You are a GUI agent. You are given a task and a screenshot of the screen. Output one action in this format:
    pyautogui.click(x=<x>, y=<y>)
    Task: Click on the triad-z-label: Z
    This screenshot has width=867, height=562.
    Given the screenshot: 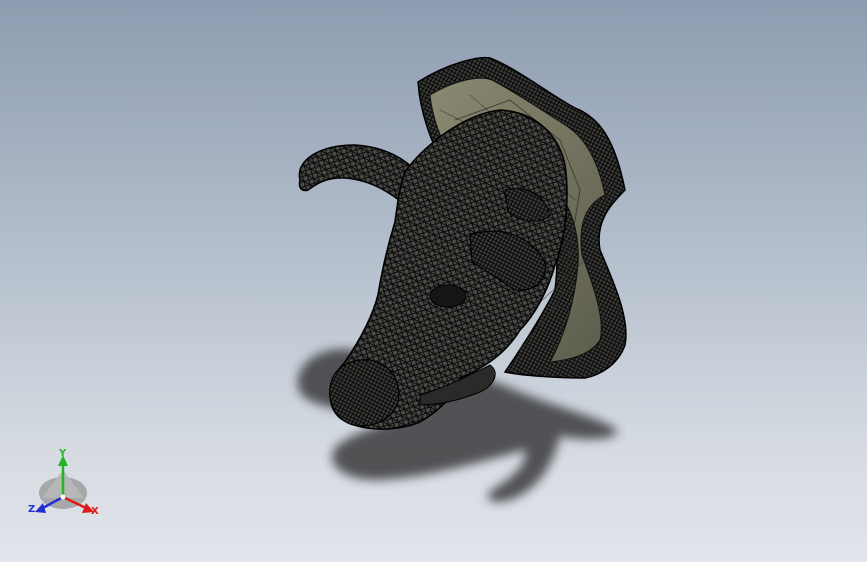 What is the action you would take?
    pyautogui.click(x=32, y=509)
    